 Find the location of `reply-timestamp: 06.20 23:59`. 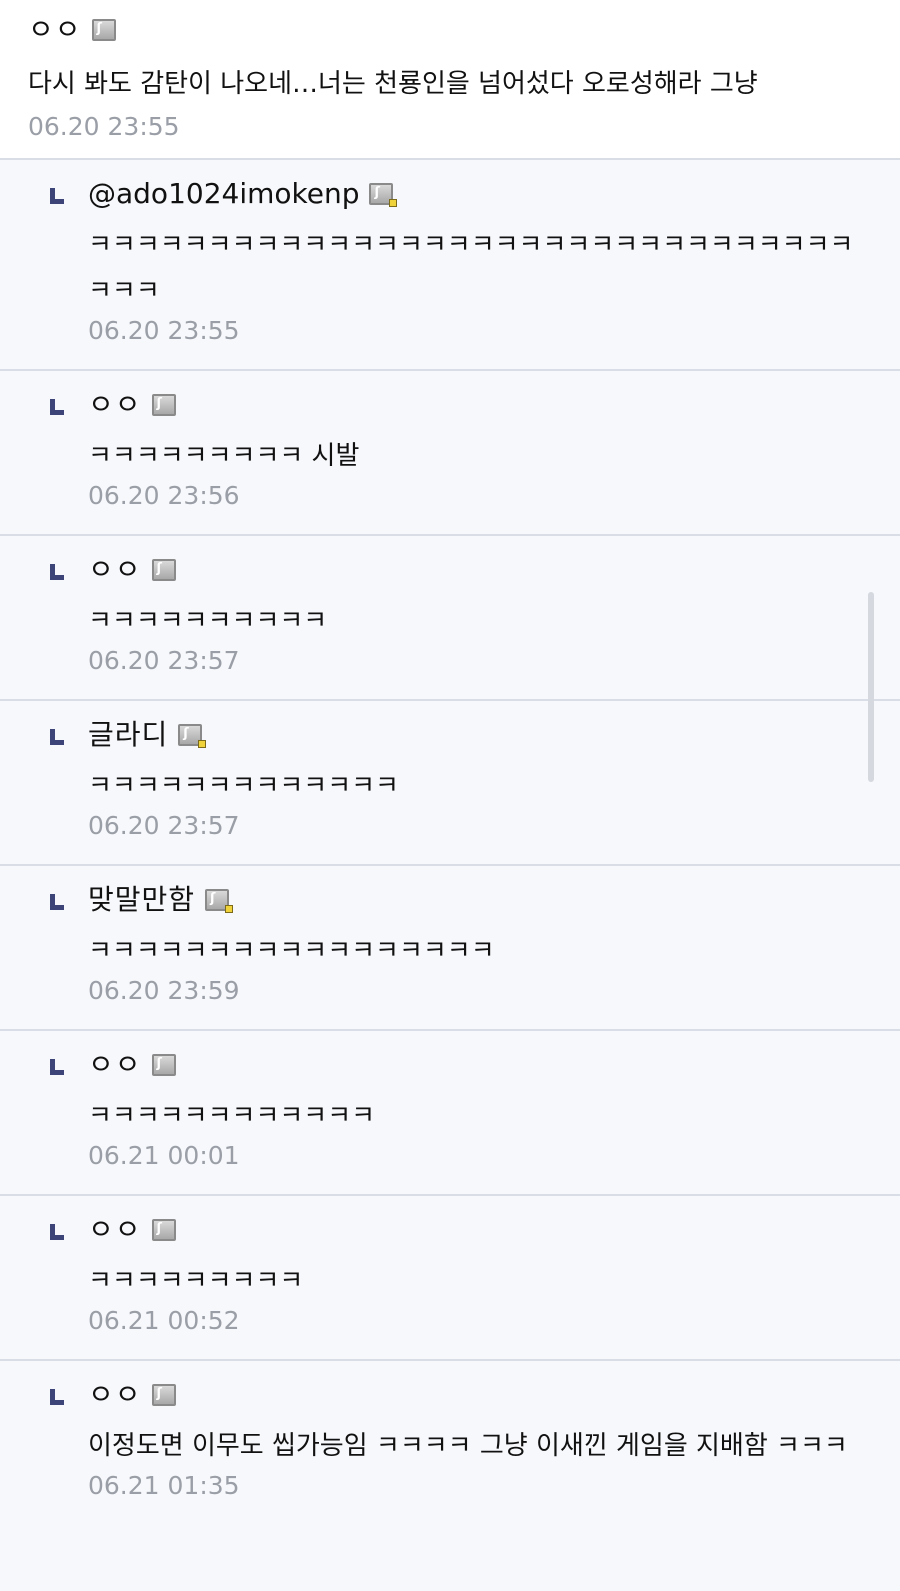

reply-timestamp: 06.20 23:59 is located at coordinates (164, 990).